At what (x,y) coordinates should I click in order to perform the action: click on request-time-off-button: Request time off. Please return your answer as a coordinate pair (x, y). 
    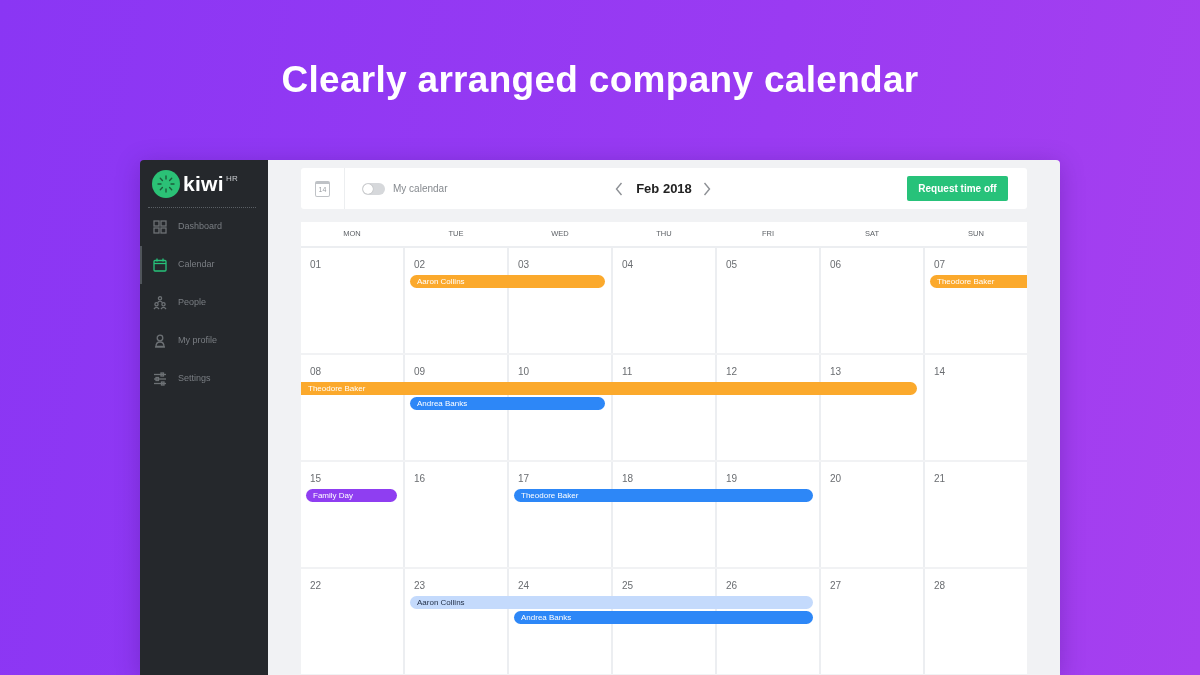
    Looking at the image, I should click on (957, 188).